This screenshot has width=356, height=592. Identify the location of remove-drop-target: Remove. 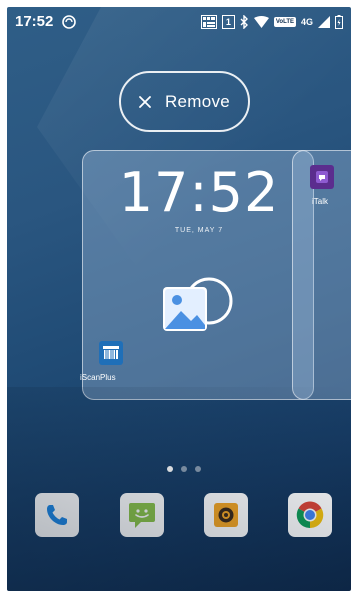
(184, 101).